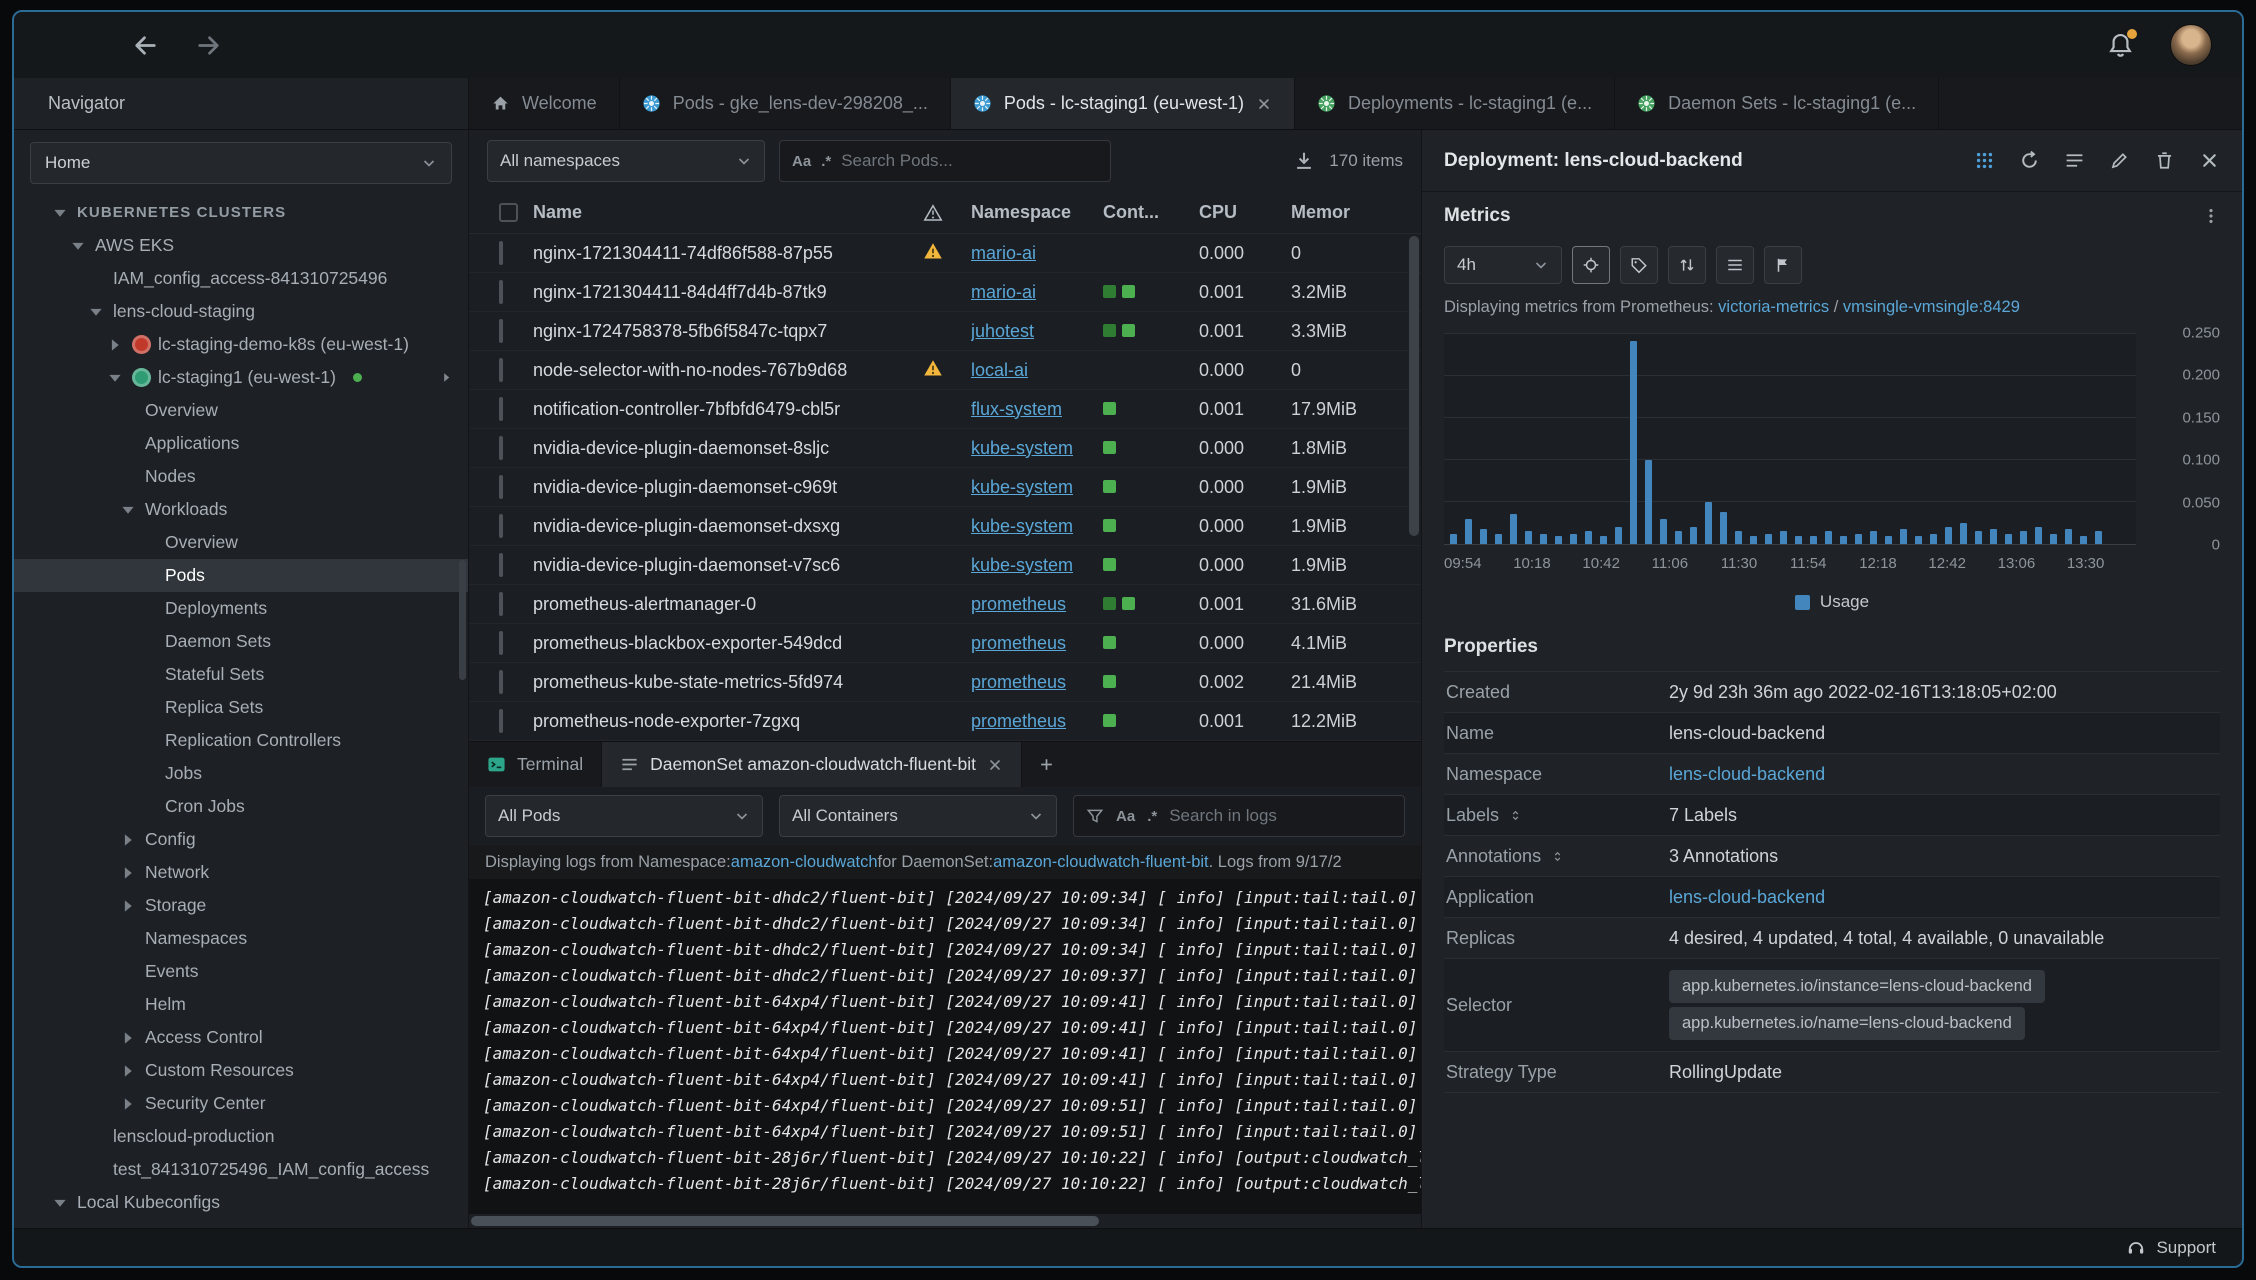 This screenshot has height=1280, width=2256. I want to click on sidebar-item-replica-sets: Replica Sets, so click(241, 707).